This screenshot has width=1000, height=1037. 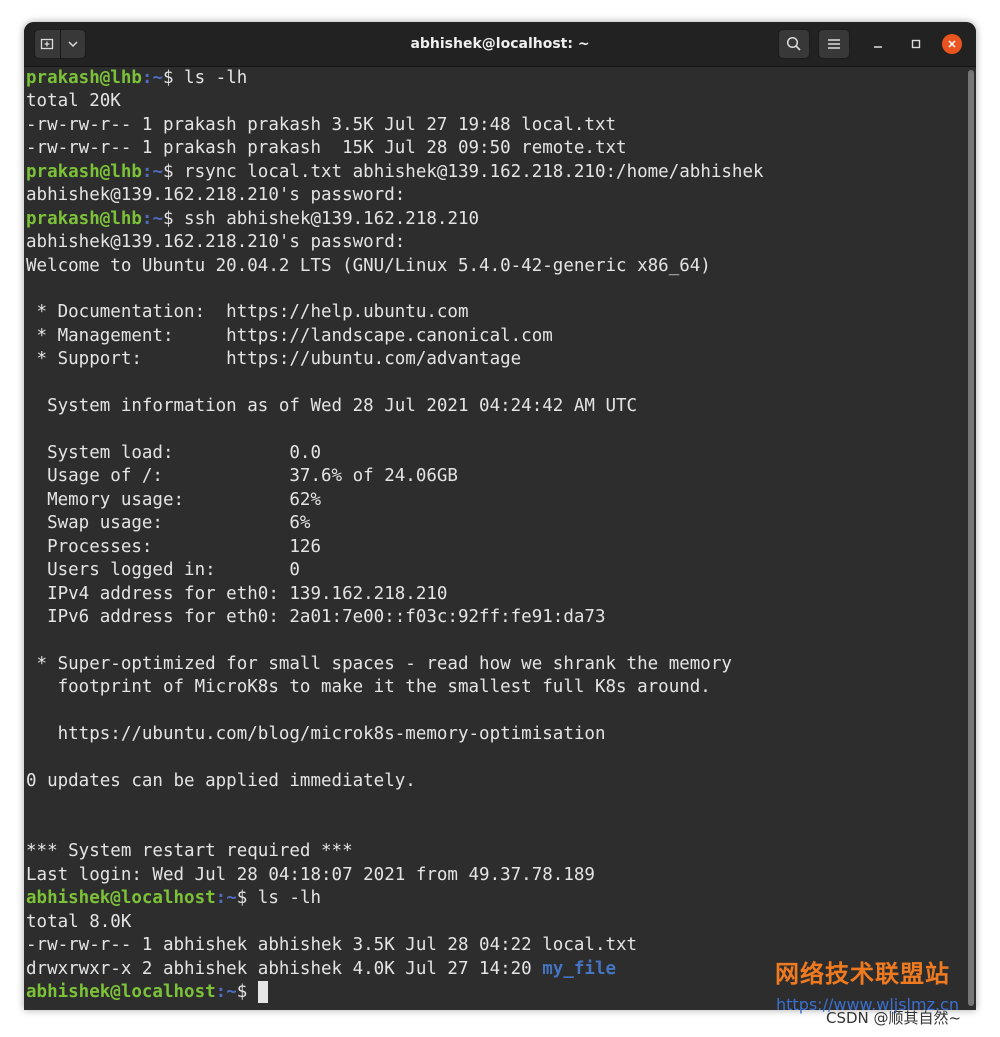 What do you see at coordinates (73, 101) in the screenshot?
I see `output-text: total 20K` at bounding box center [73, 101].